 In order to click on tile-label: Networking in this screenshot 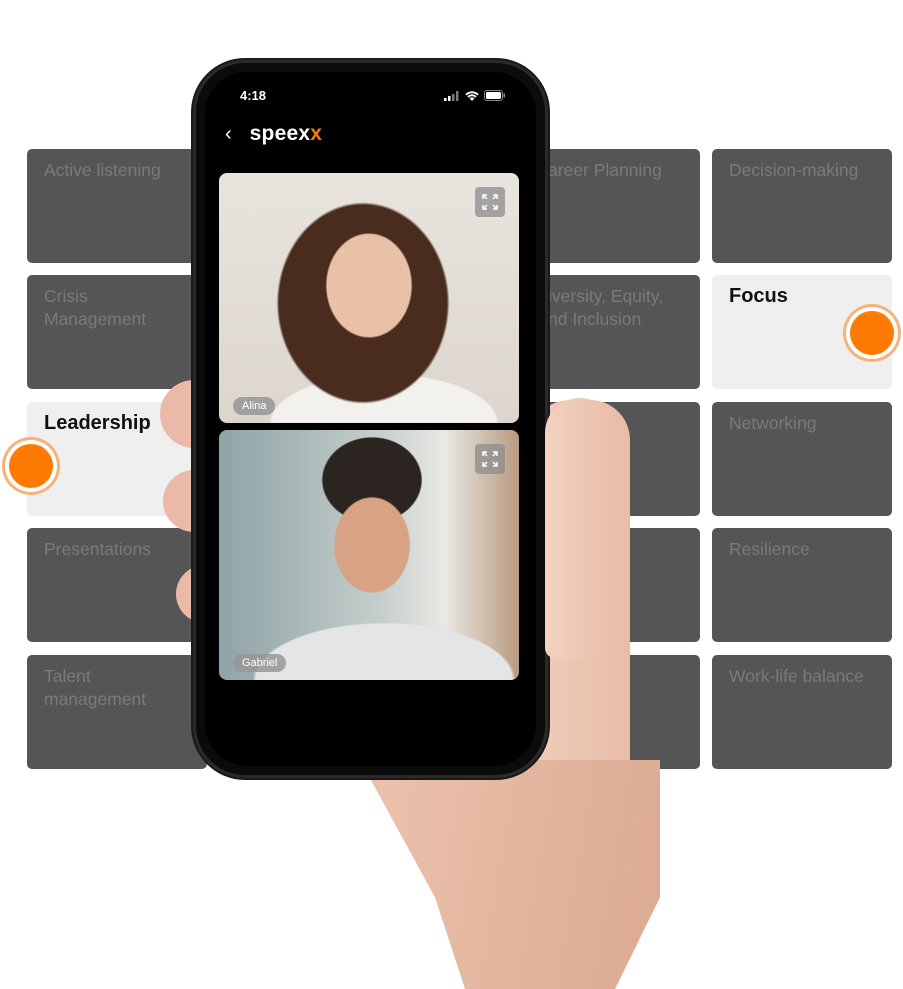, I will do `click(773, 423)`.